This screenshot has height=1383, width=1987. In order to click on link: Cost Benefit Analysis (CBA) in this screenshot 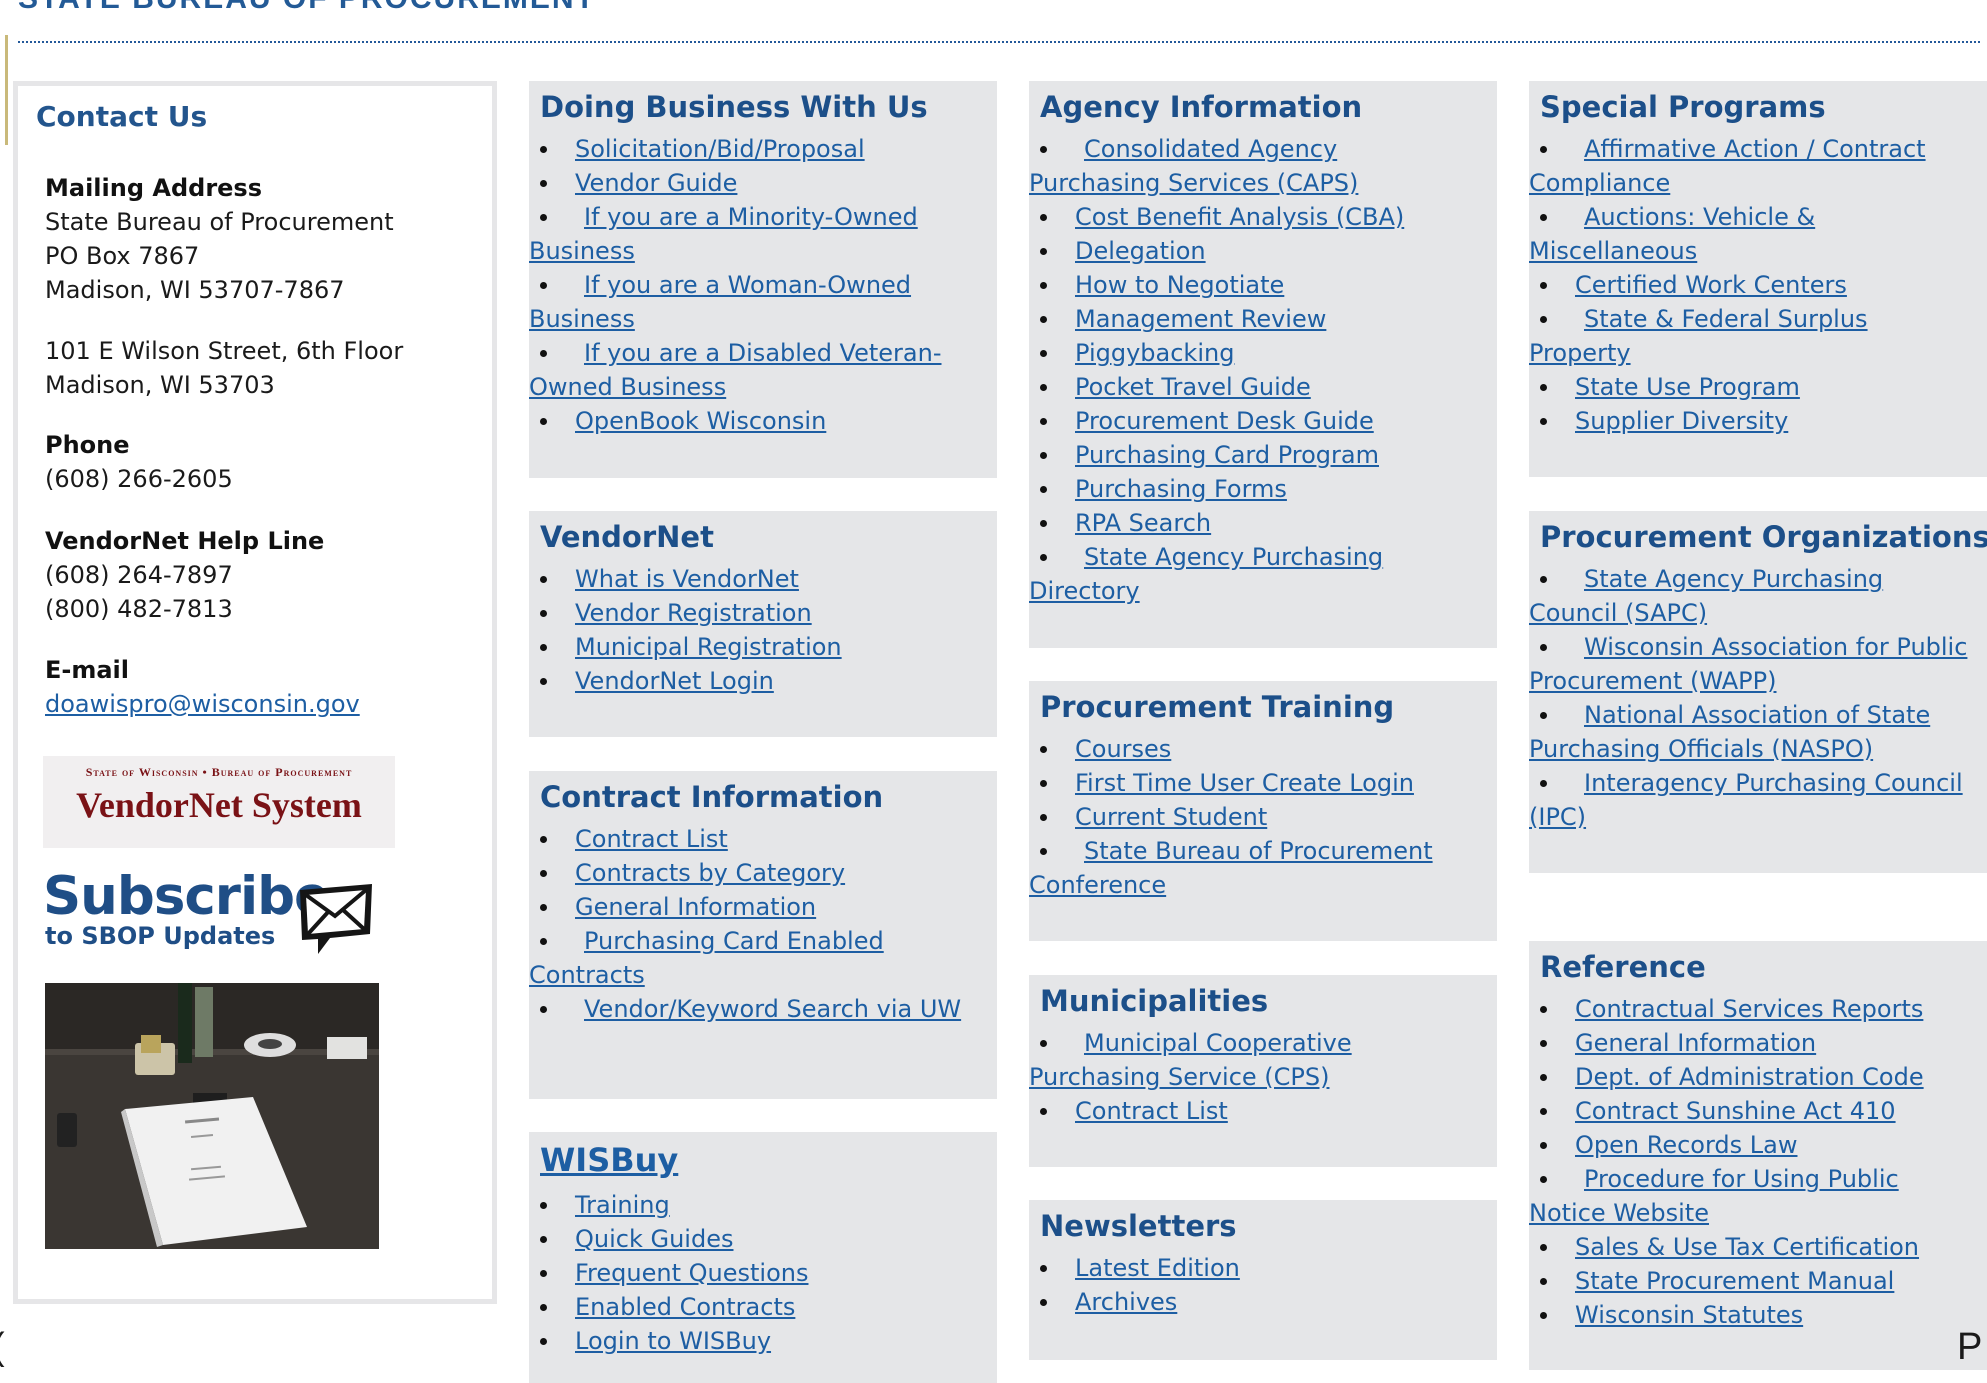, I will do `click(1239, 217)`.